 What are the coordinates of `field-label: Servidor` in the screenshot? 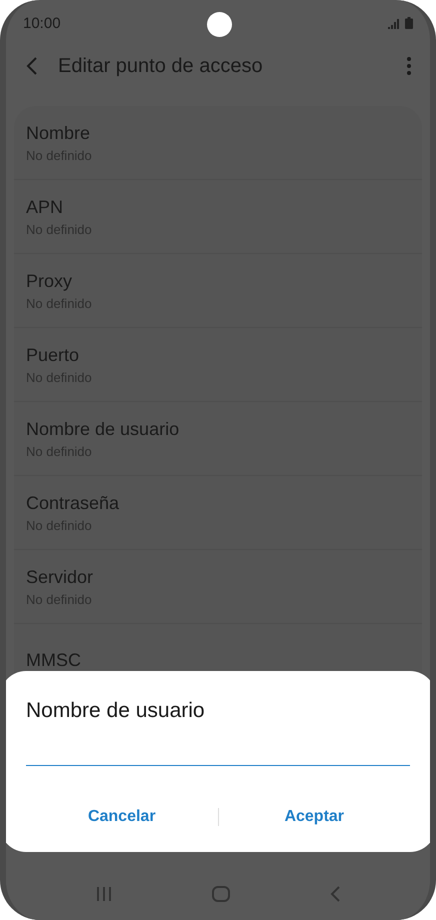 It's located at (60, 577).